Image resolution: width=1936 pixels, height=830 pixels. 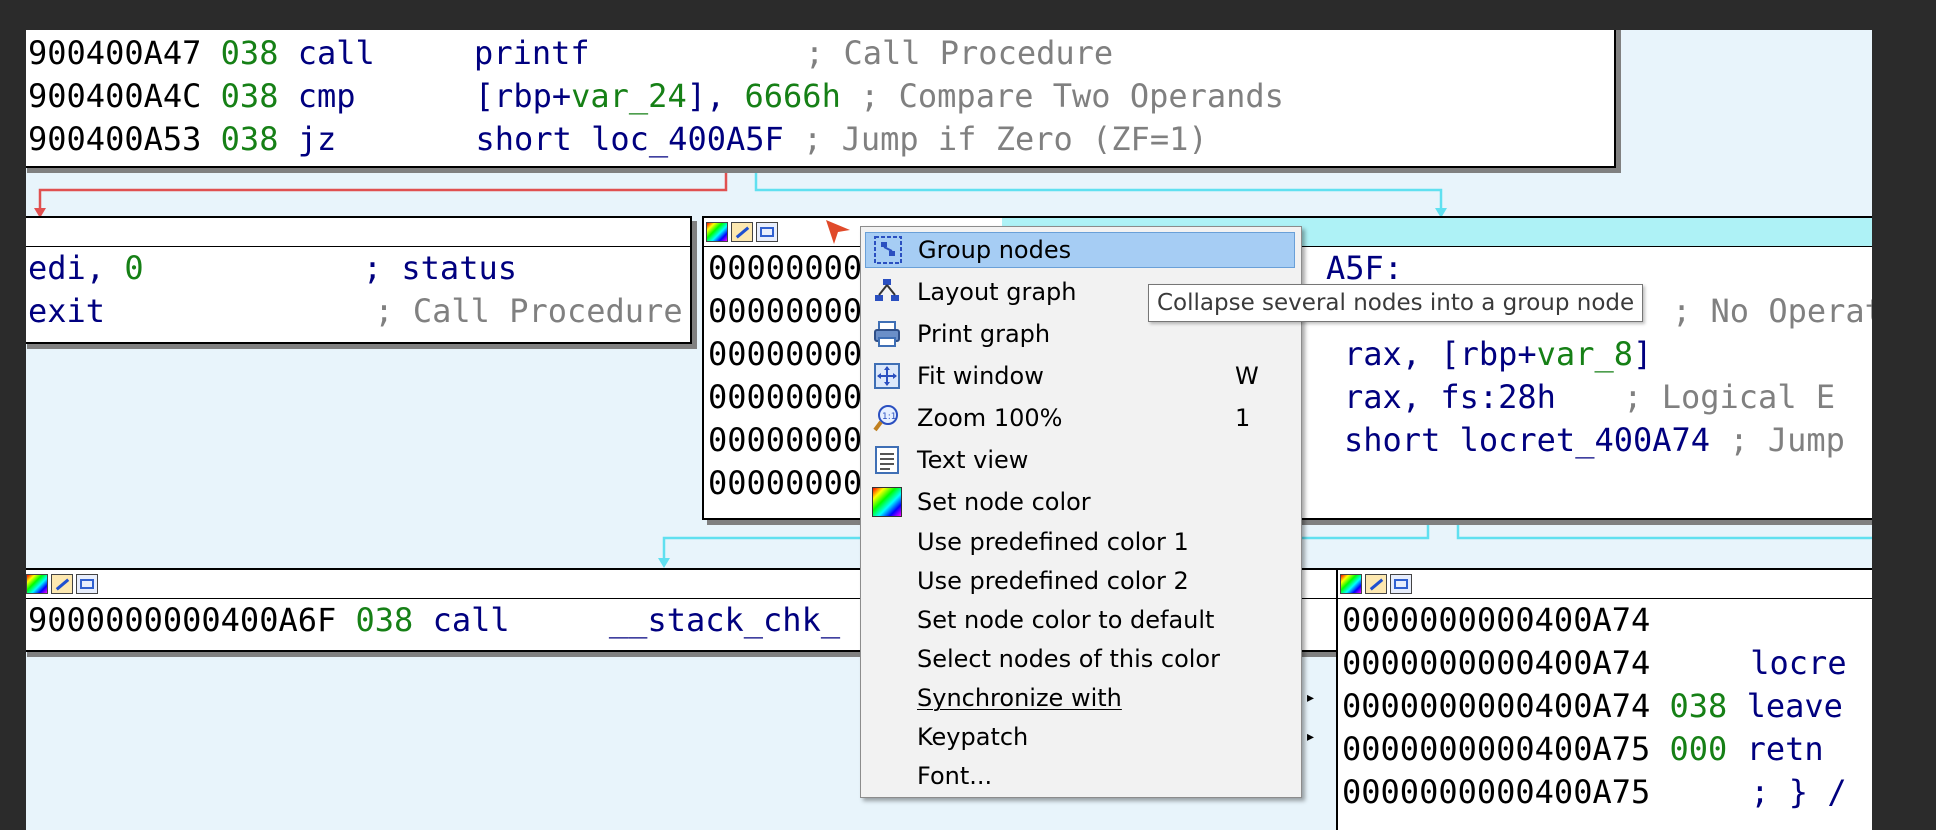 What do you see at coordinates (1106, 620) in the screenshot?
I see `menu-item-color-default: Set node color to default` at bounding box center [1106, 620].